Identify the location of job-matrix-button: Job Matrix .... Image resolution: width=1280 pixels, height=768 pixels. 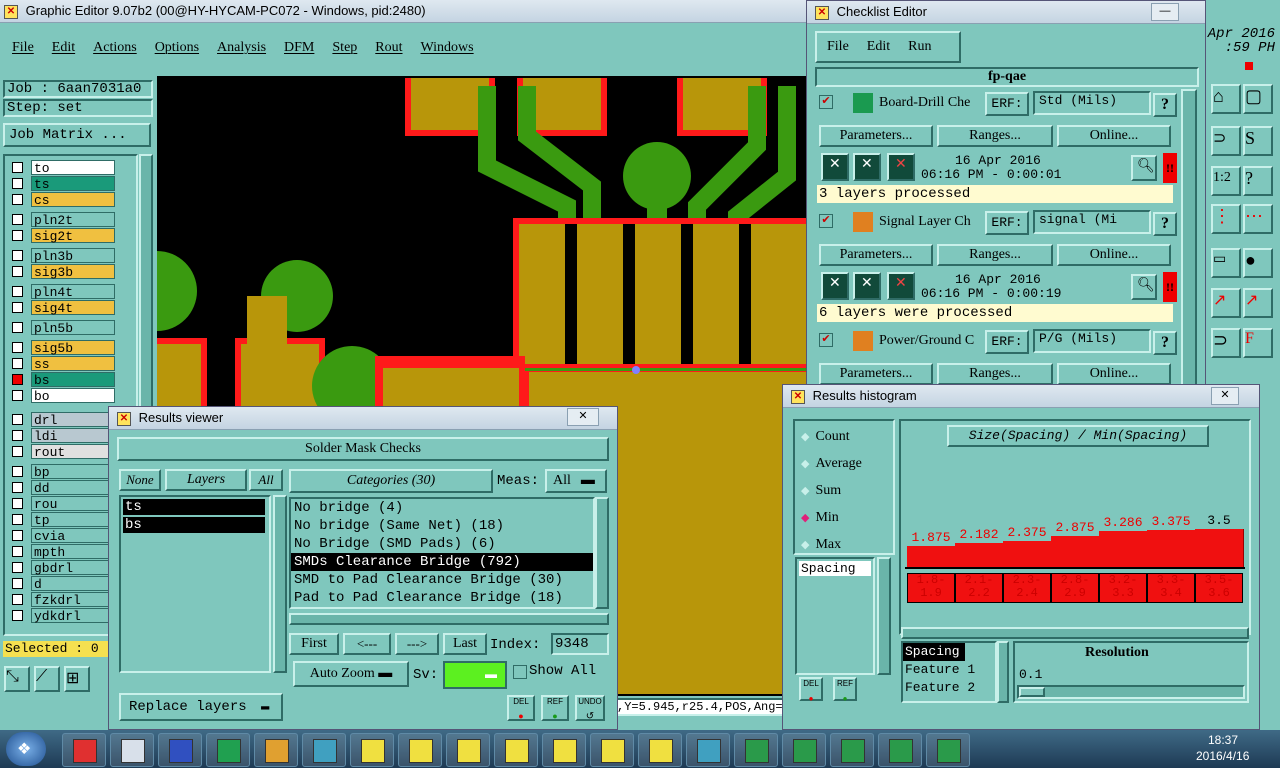
(77, 135).